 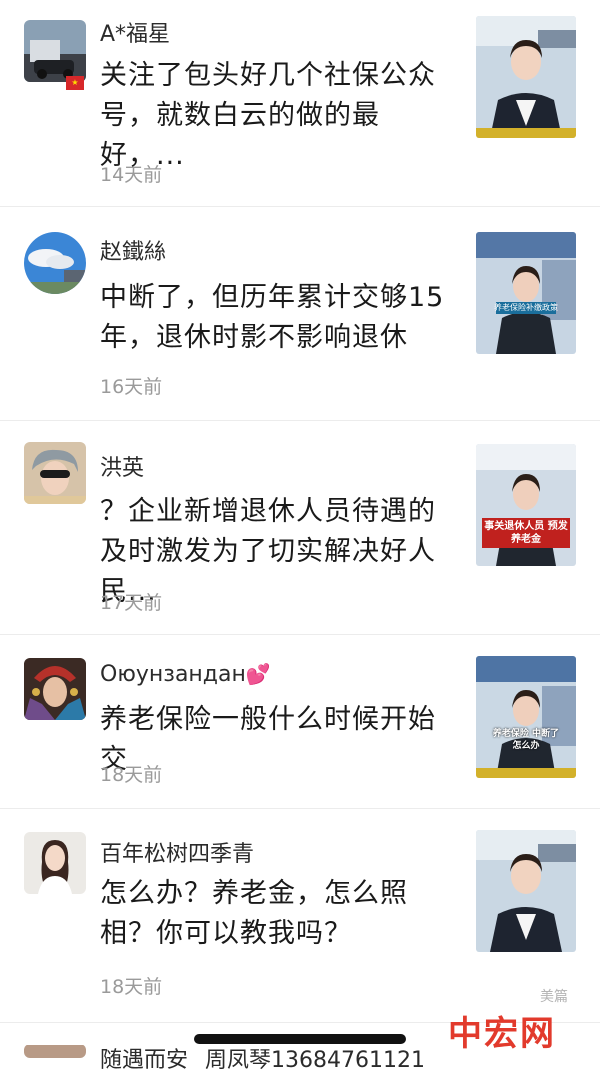 What do you see at coordinates (131, 603) in the screenshot?
I see `comment-time: 17天前` at bounding box center [131, 603].